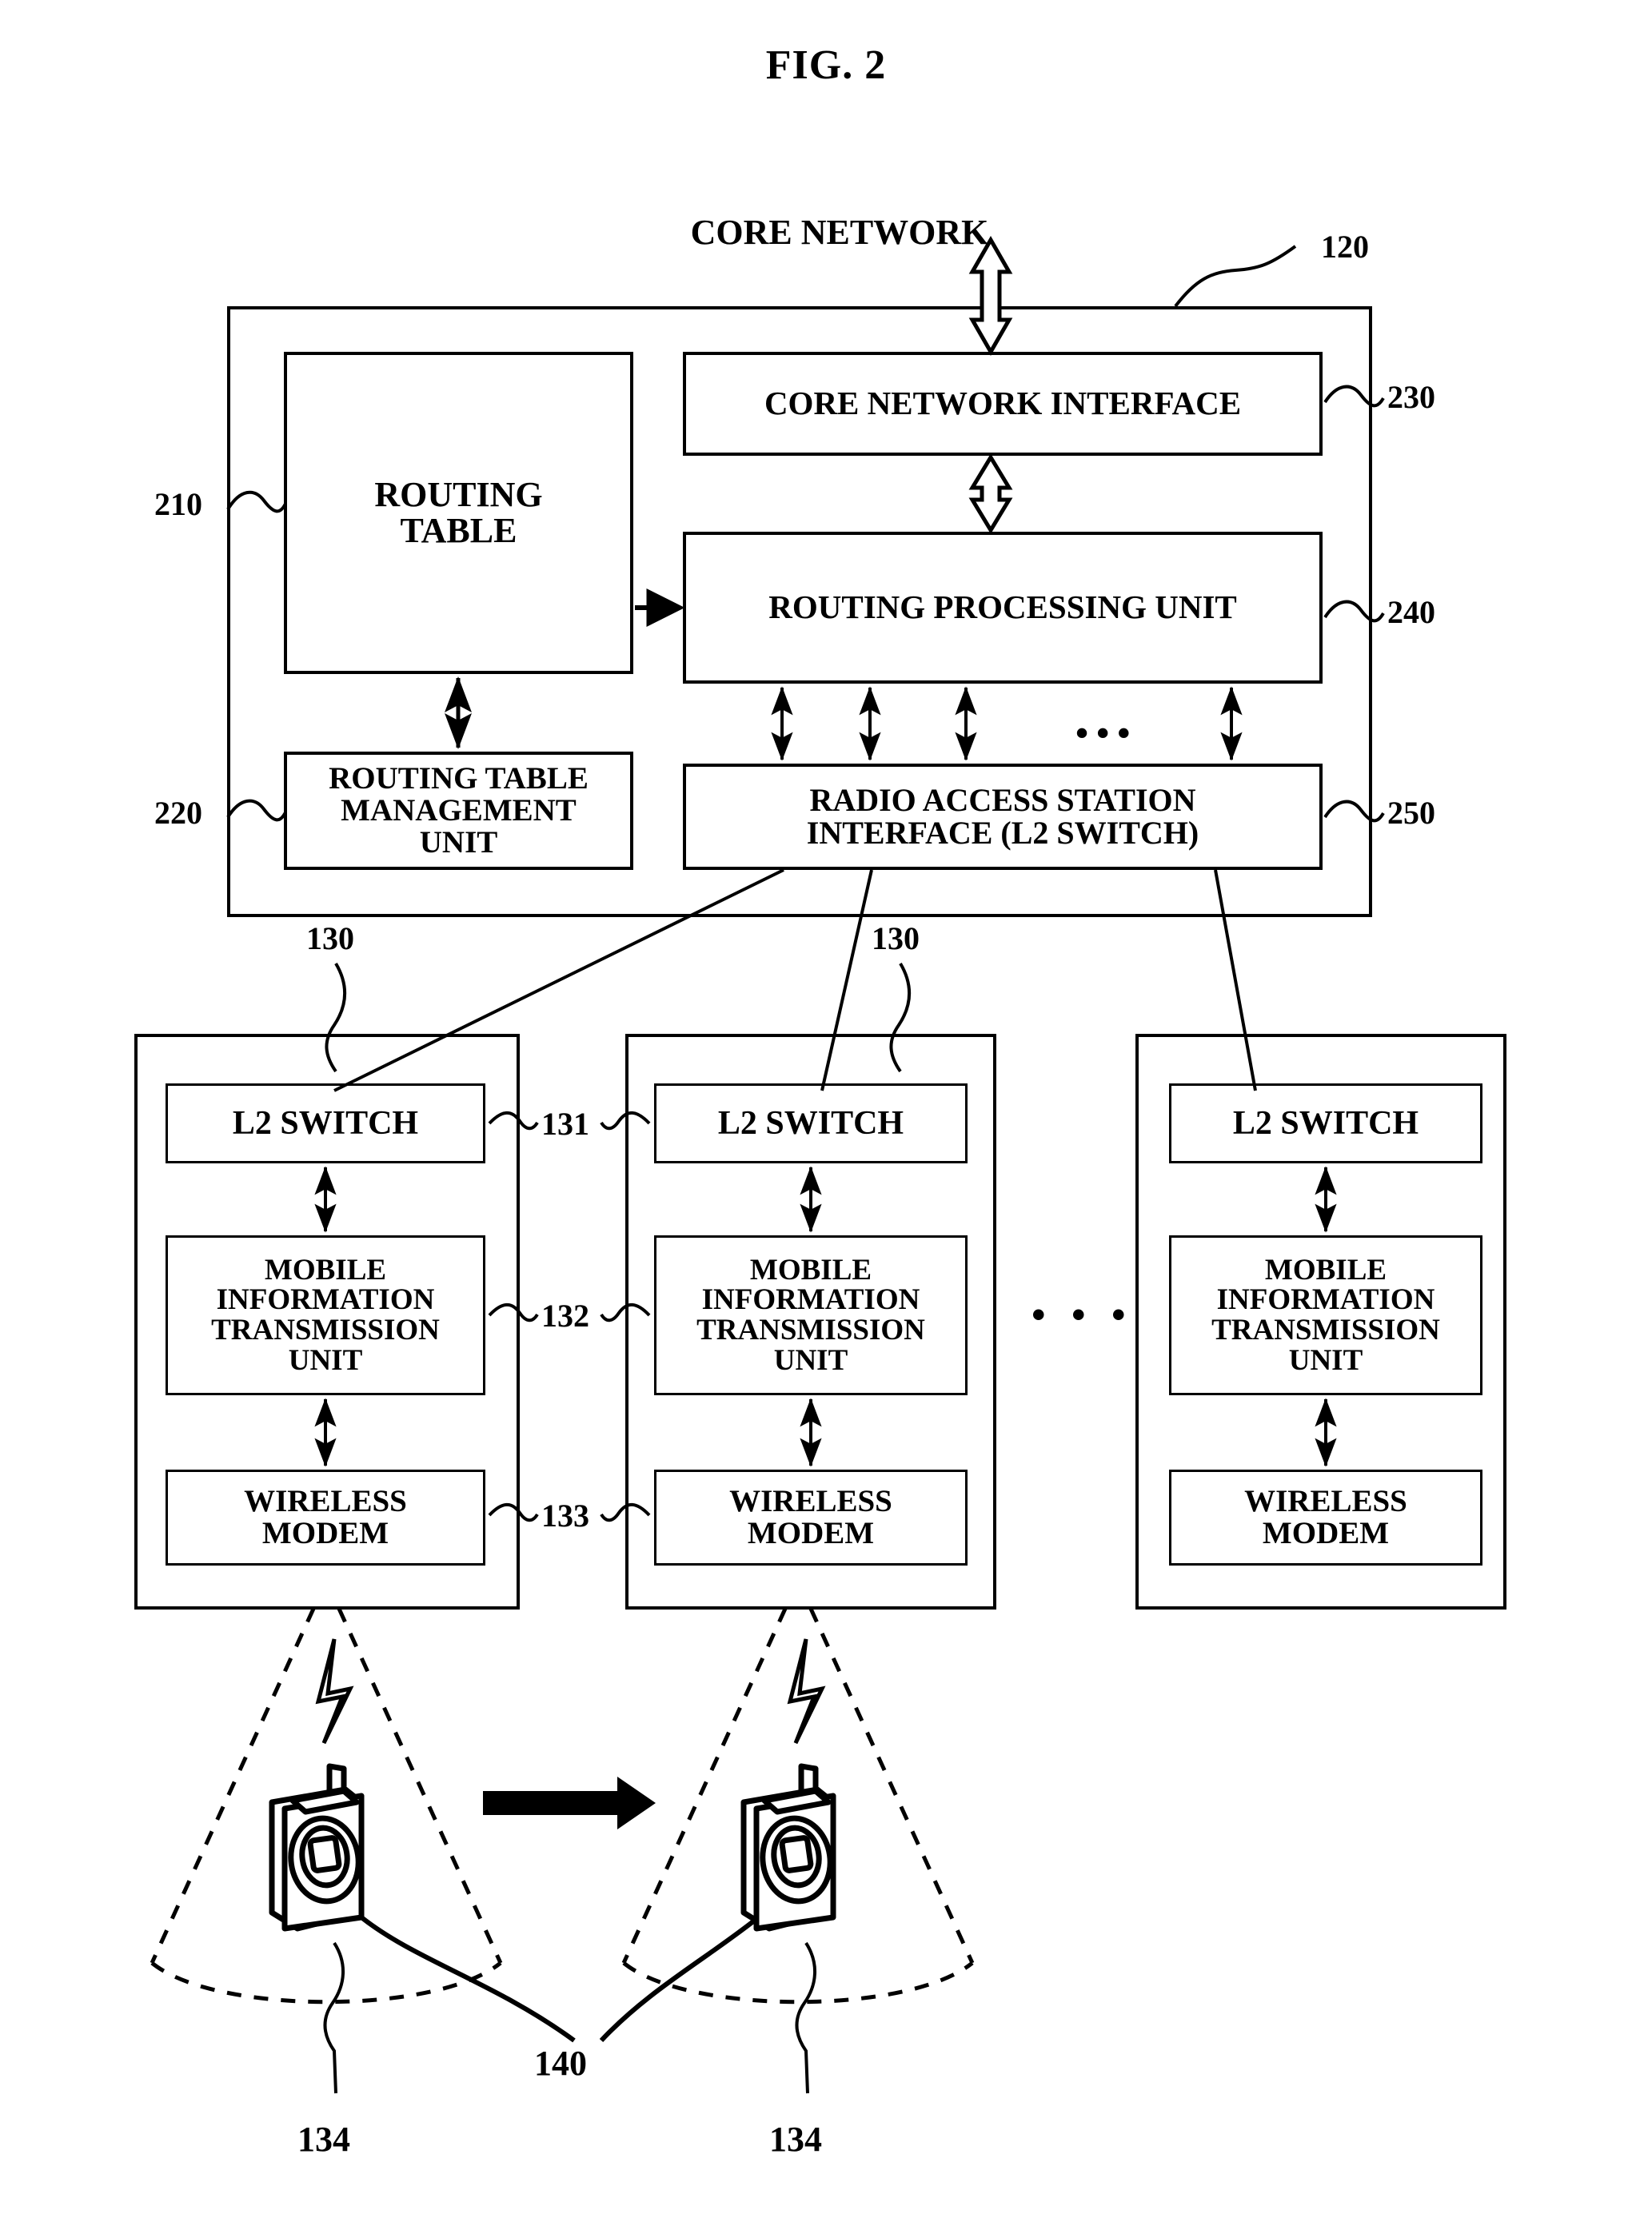 The image size is (1652, 2218). Describe the element at coordinates (325, 1501) in the screenshot. I see `bs1-wm-line1: WIRELESS` at that location.